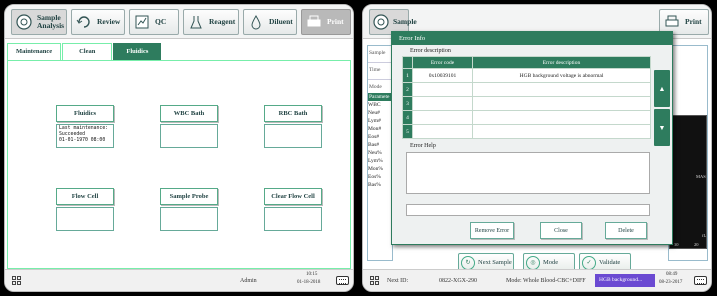  I want to click on diluent-button: Diluent, so click(270, 22).